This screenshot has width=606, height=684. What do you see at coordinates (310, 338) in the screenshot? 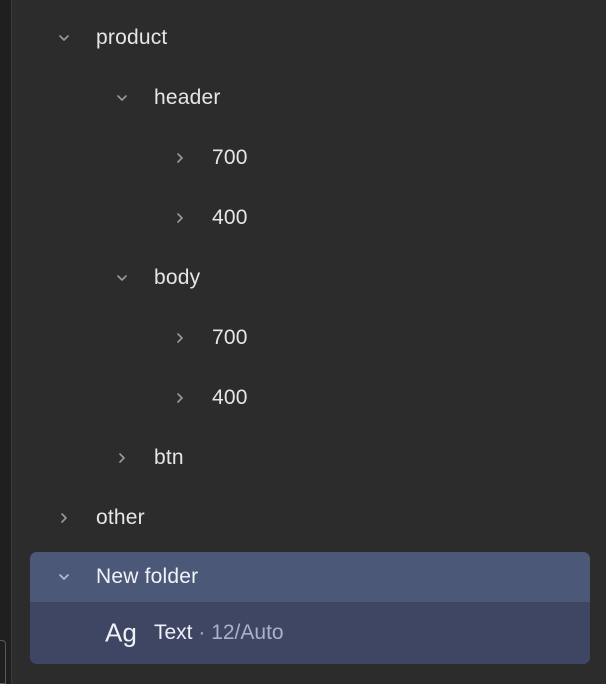
I see `tree-row-body-700: 700` at bounding box center [310, 338].